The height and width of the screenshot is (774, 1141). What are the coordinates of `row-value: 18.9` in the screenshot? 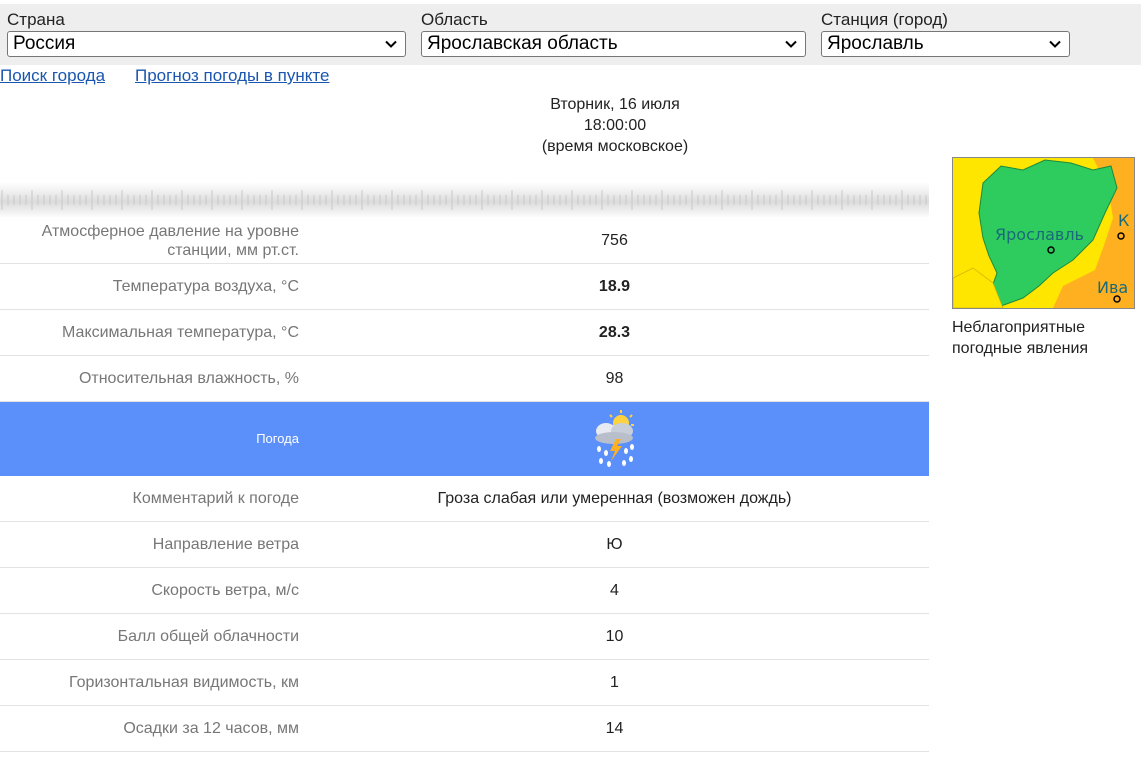 It's located at (614, 286).